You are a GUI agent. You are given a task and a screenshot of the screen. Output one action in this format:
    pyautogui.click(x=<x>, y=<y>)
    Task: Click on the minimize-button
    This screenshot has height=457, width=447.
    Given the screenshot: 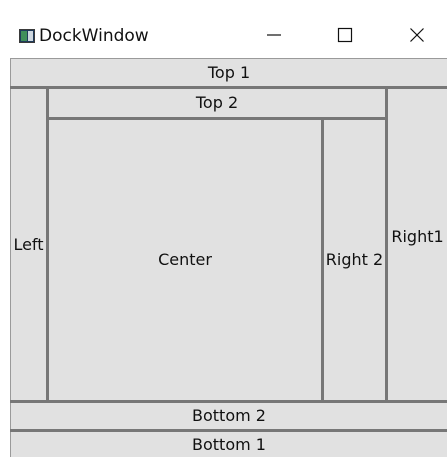 What is the action you would take?
    pyautogui.click(x=274, y=35)
    